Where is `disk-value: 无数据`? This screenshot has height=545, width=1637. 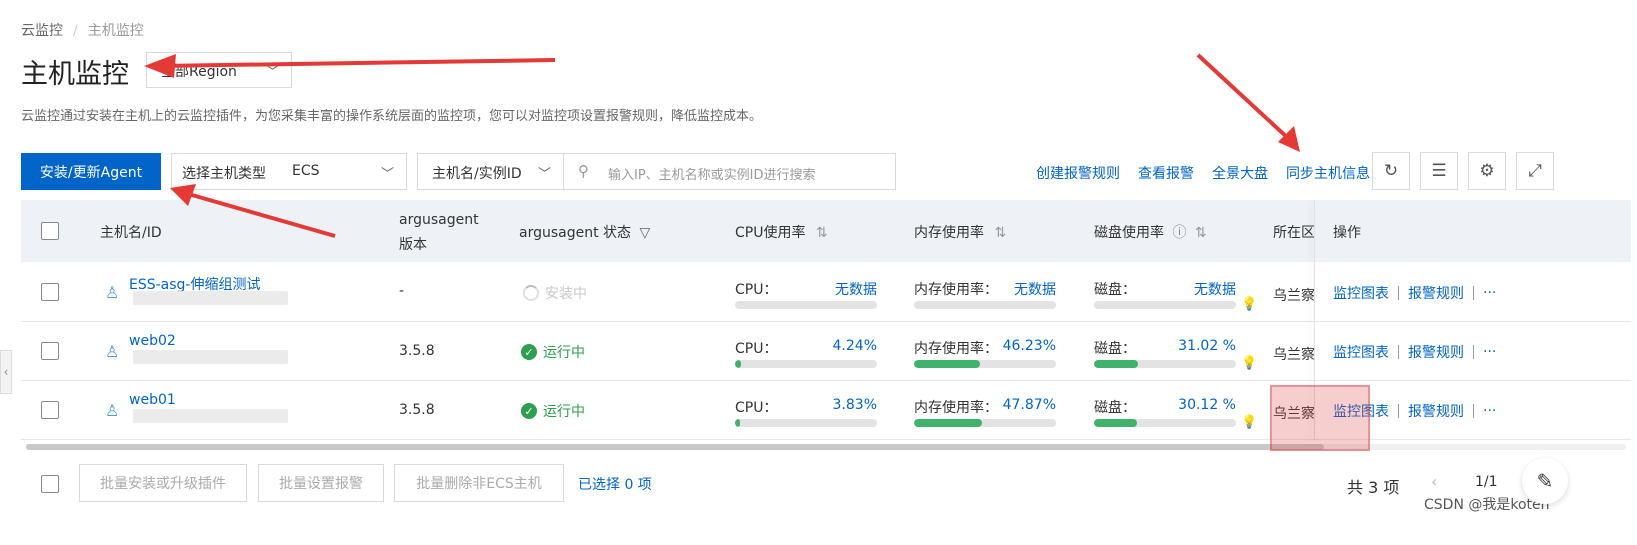
disk-value: 无数据 is located at coordinates (1215, 289).